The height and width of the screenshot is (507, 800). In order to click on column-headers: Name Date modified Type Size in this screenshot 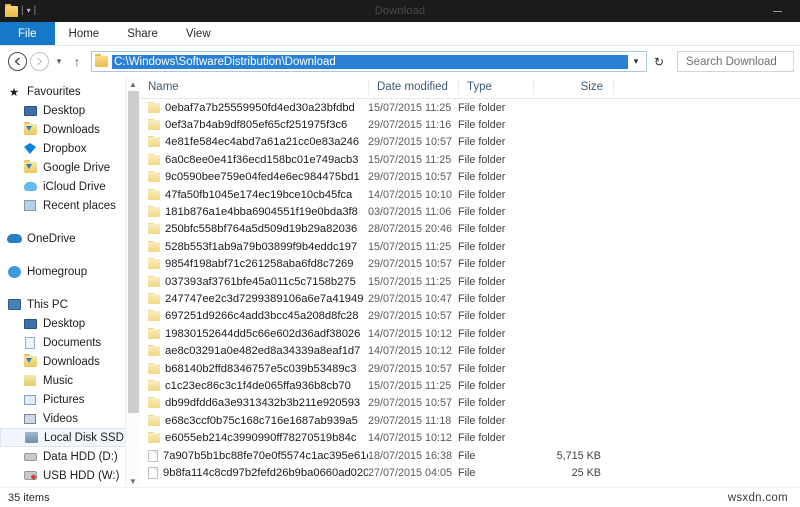, I will do `click(470, 88)`.